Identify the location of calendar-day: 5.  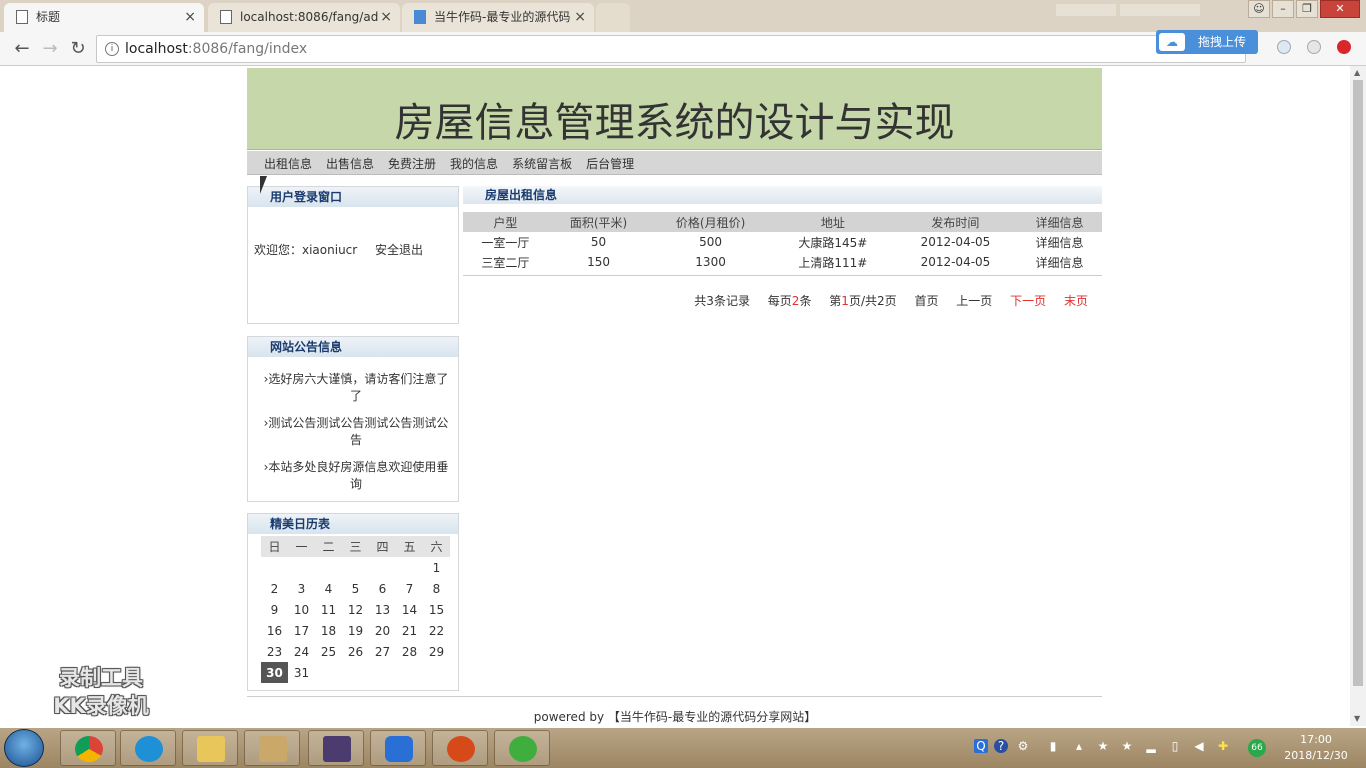
(355, 588).